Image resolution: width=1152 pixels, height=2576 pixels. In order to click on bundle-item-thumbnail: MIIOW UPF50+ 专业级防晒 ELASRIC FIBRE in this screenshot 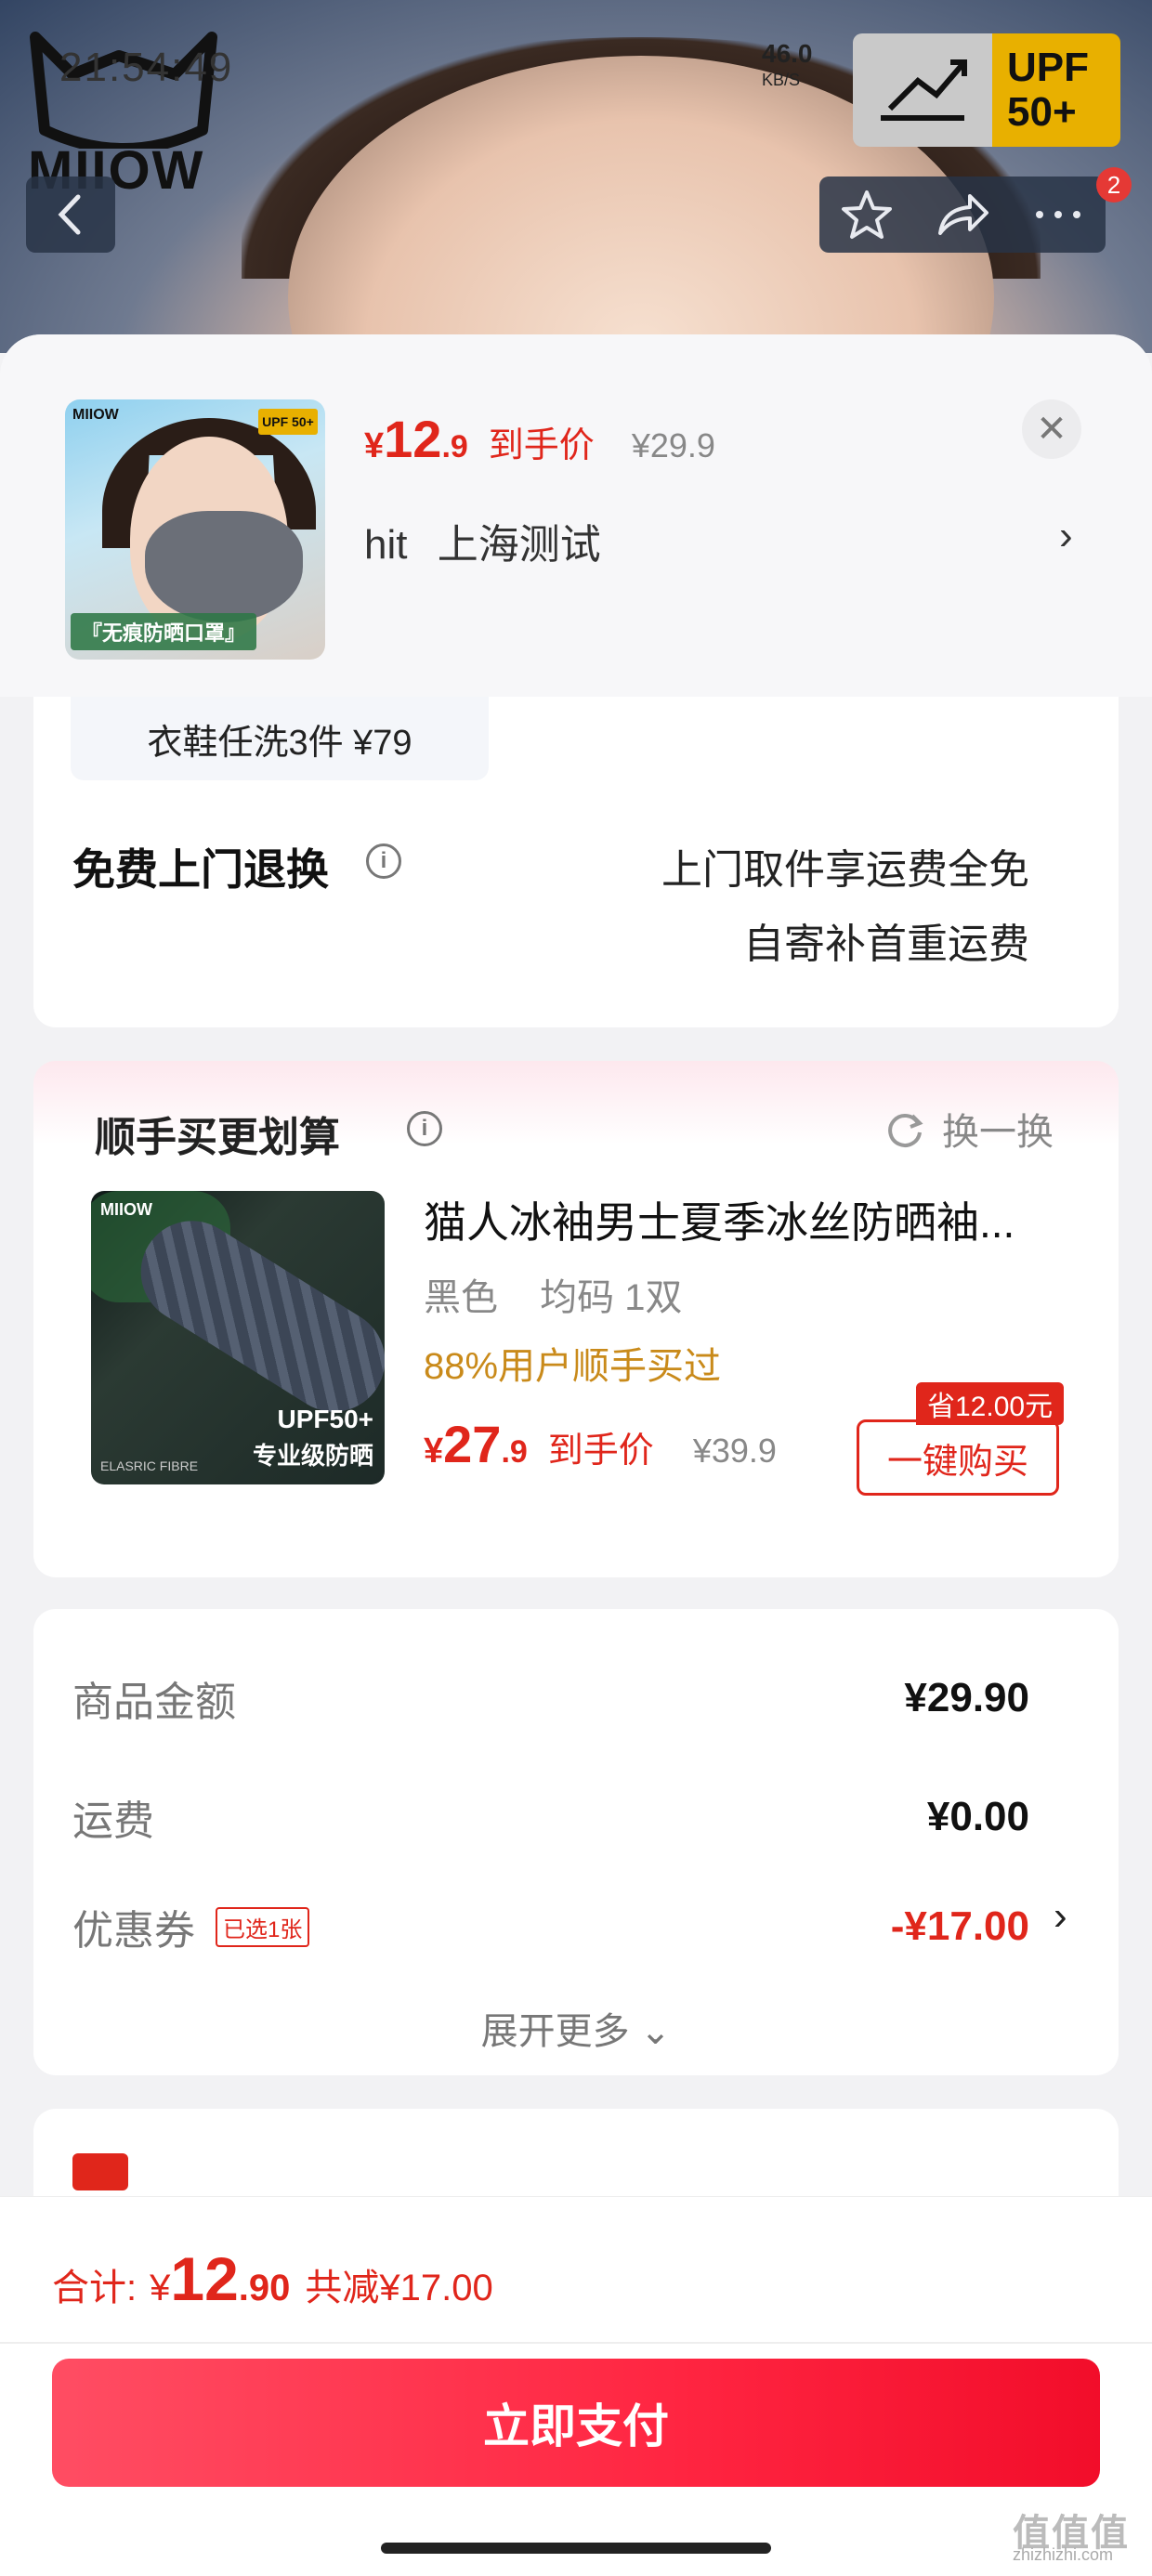, I will do `click(238, 1337)`.